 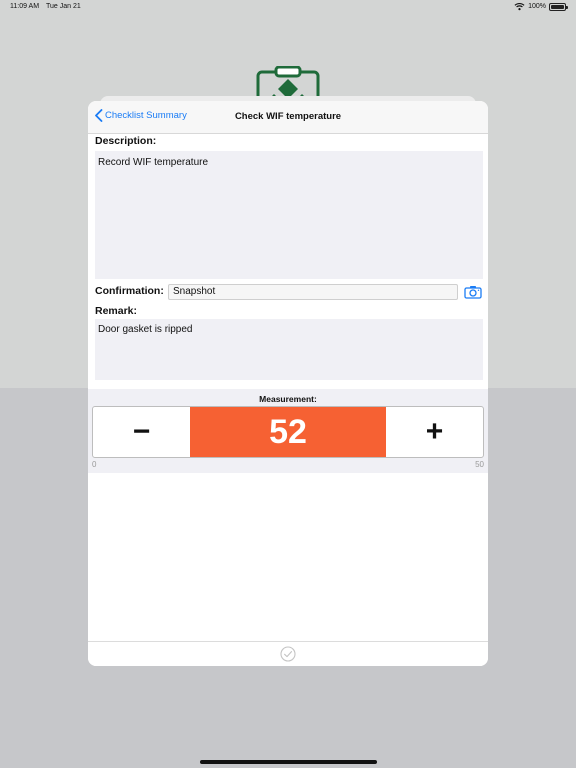 What do you see at coordinates (313, 292) in the screenshot?
I see `confirmation-field: Snapshot` at bounding box center [313, 292].